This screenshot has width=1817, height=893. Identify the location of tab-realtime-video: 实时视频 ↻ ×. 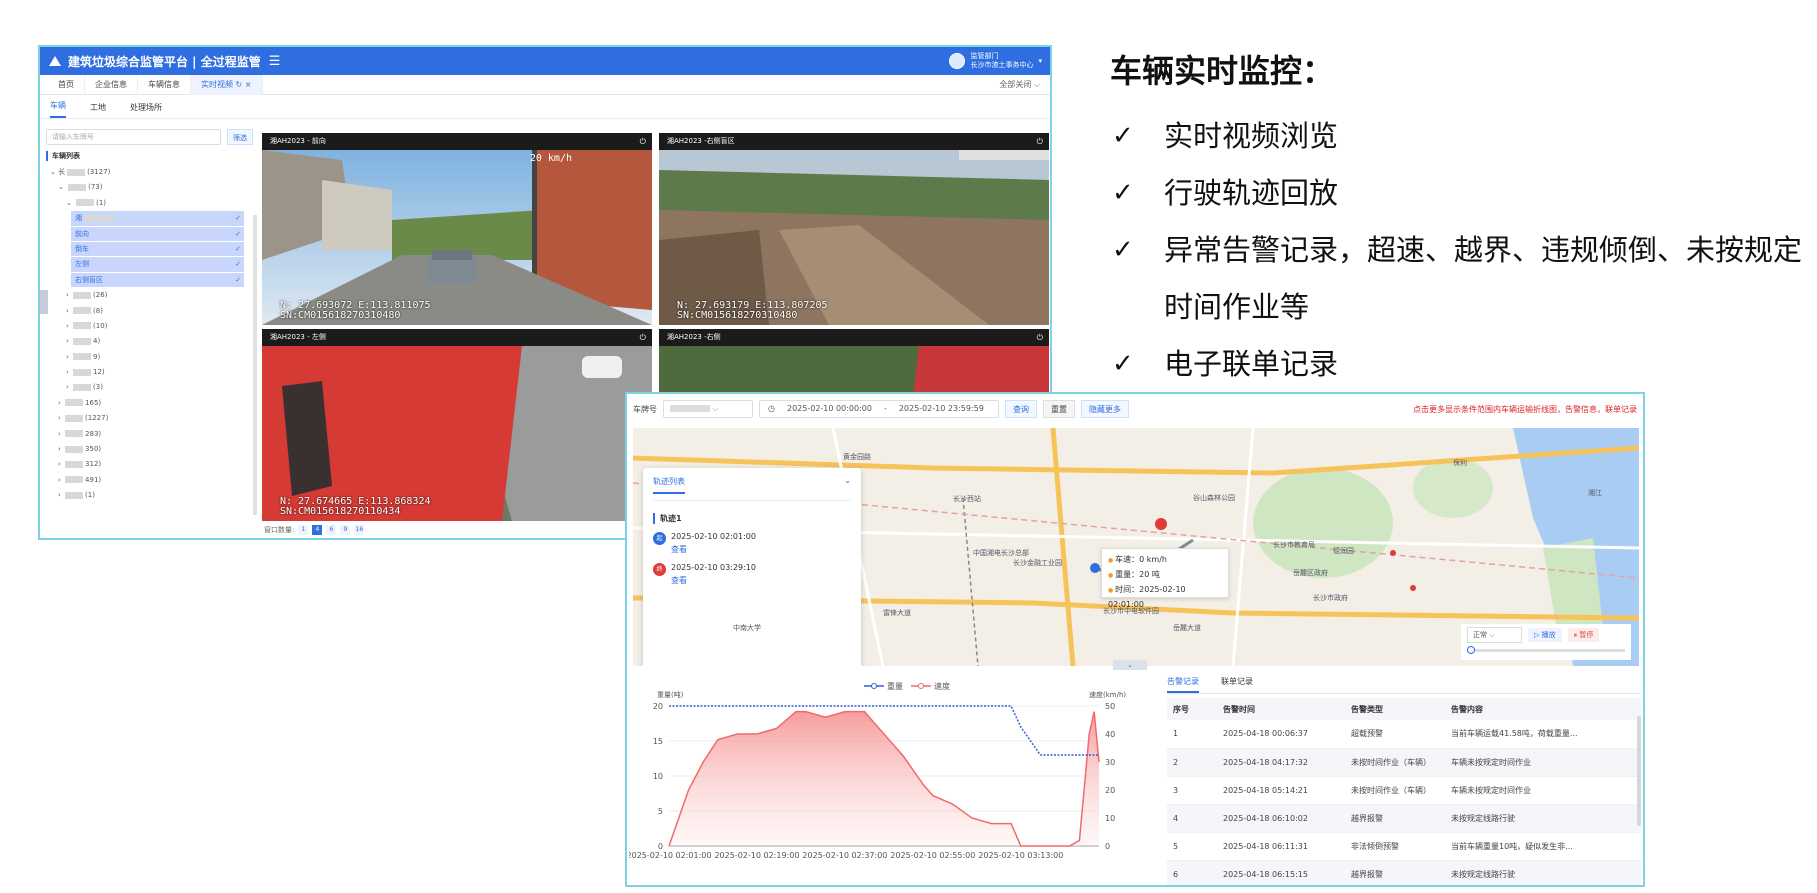
(227, 84).